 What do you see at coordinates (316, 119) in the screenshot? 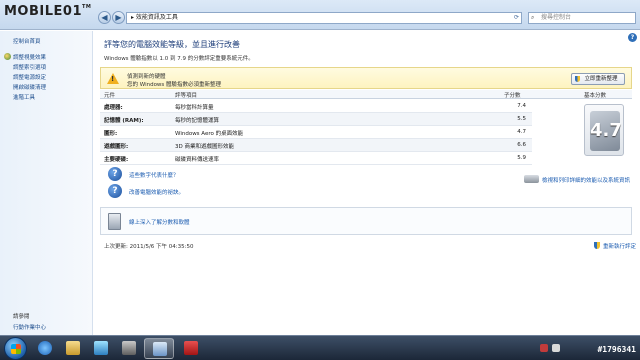
I see `table-row: 記憶體 (RAM): 每秒的記憶體運算 5.5` at bounding box center [316, 119].